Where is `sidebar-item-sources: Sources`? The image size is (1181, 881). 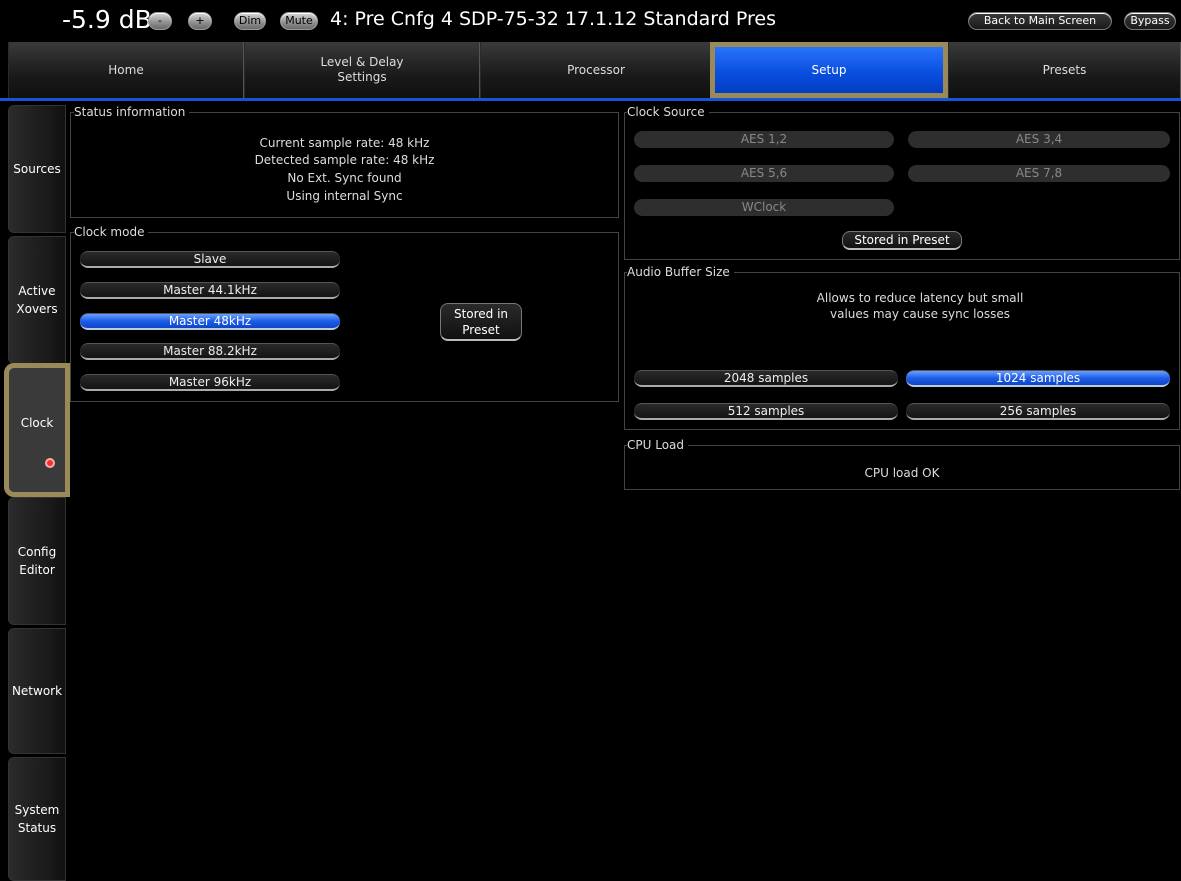
sidebar-item-sources: Sources is located at coordinates (37, 169).